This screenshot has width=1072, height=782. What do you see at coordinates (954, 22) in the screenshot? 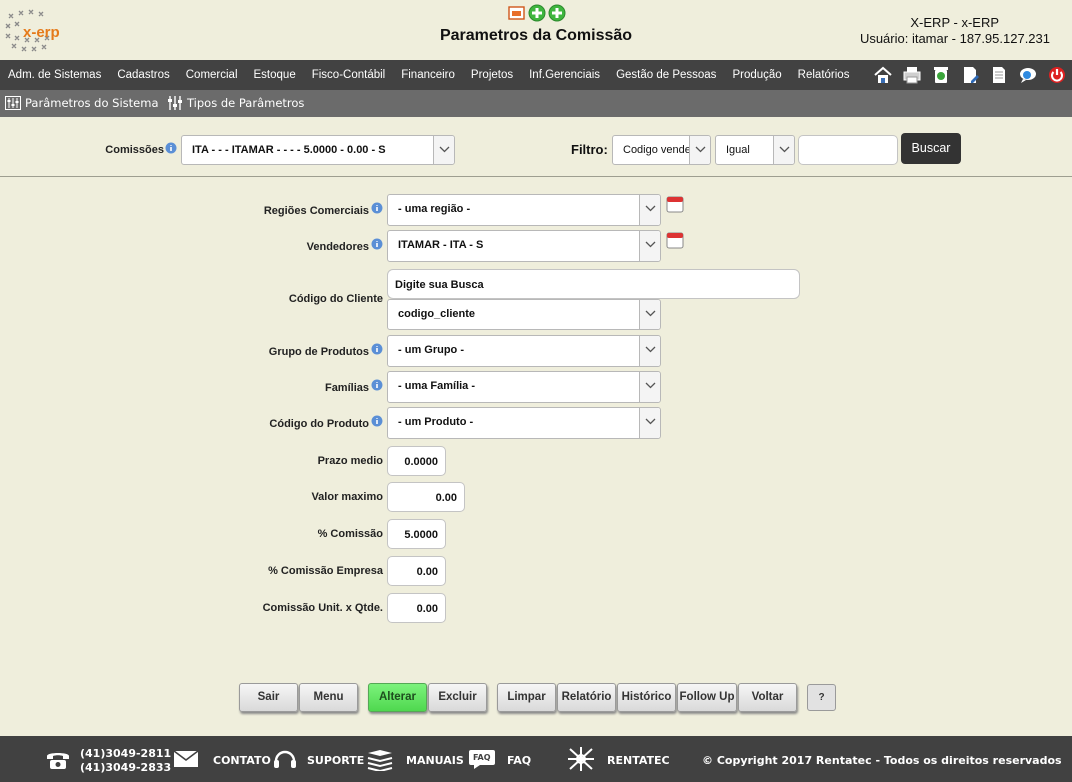
I see `system-name: X-ERP - x-ERP` at bounding box center [954, 22].